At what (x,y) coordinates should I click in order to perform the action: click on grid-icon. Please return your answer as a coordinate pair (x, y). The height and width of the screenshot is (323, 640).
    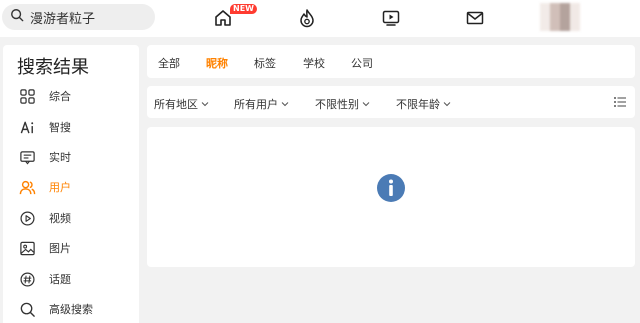
    Looking at the image, I should click on (27, 96).